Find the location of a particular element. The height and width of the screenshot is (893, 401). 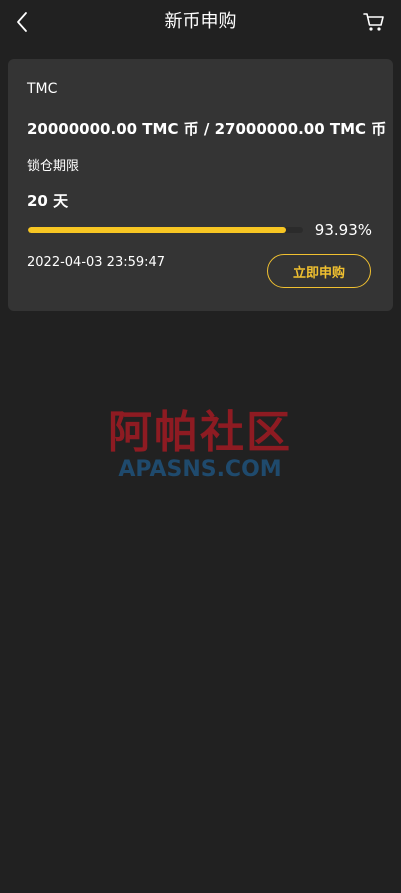

lock-period-value: 20 天 is located at coordinates (48, 201).